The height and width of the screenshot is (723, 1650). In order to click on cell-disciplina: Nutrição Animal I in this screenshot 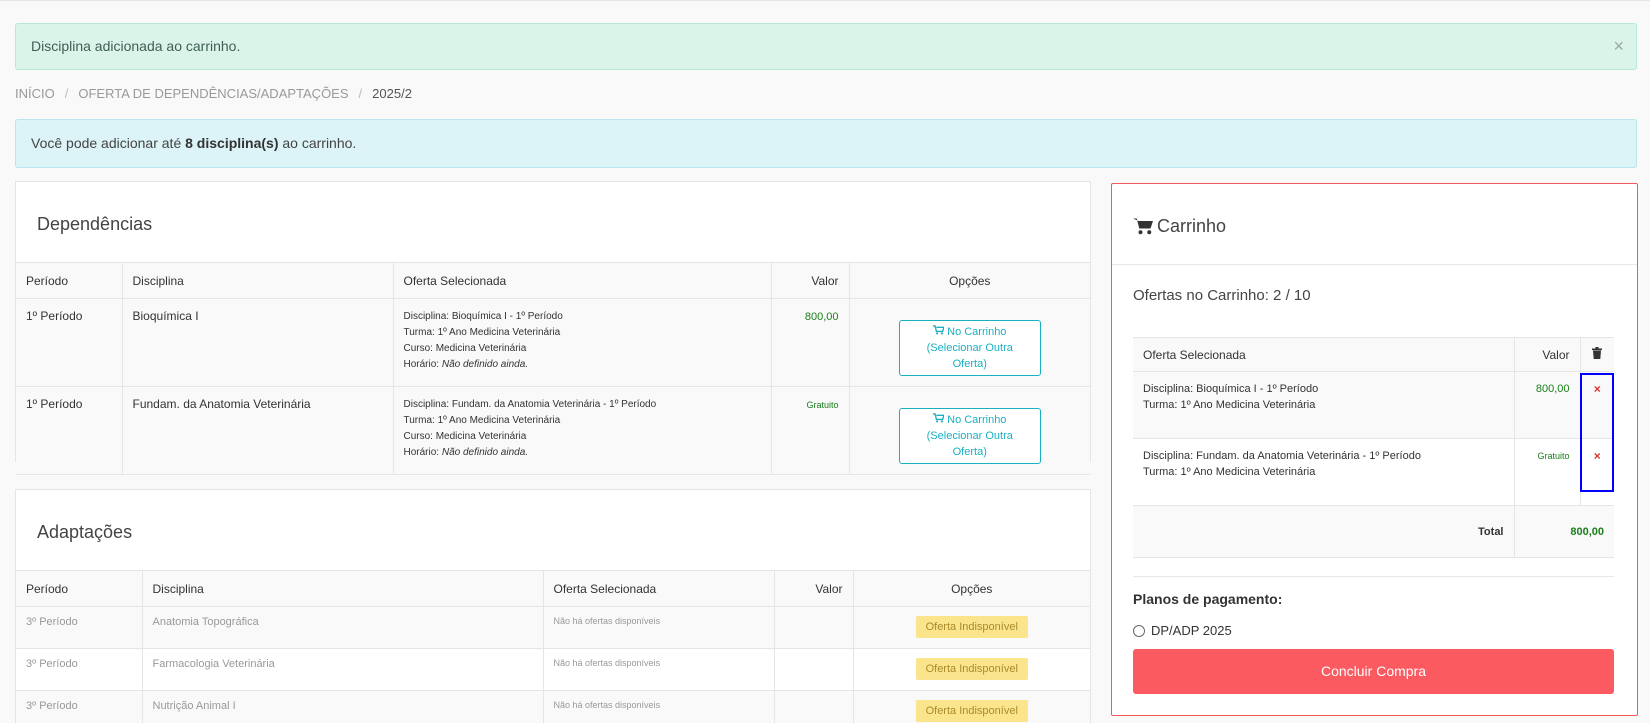, I will do `click(343, 706)`.